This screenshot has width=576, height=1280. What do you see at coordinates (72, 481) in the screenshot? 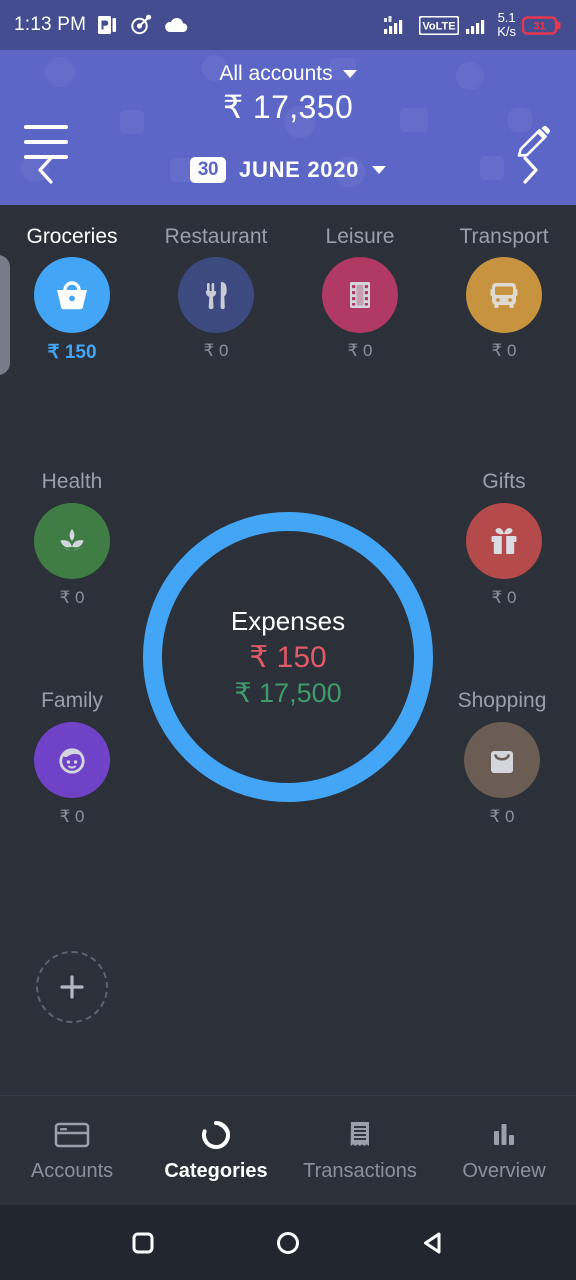
I see `category-label: Health` at bounding box center [72, 481].